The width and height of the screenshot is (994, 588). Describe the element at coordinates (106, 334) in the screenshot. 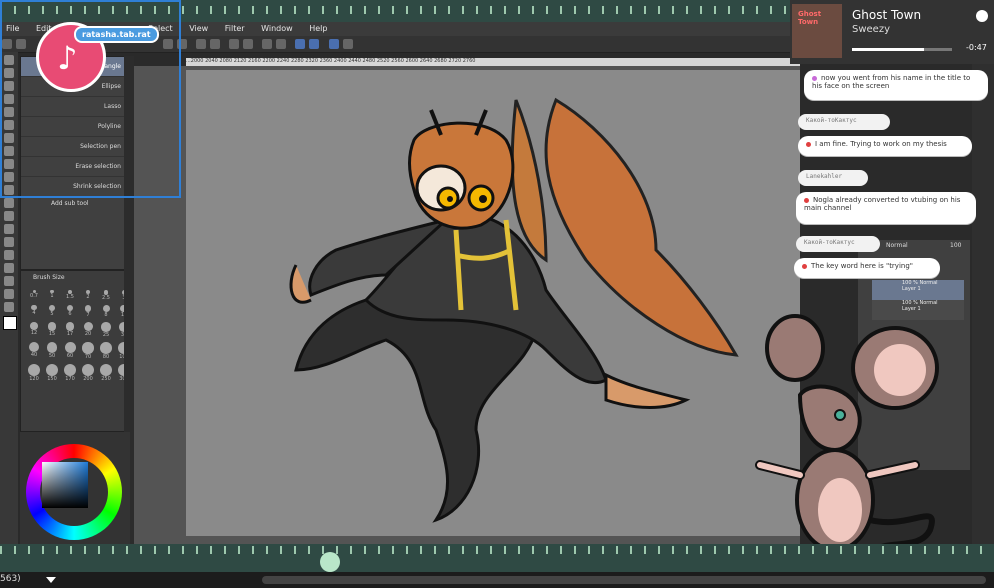

I see `brush-size-label: 25` at that location.